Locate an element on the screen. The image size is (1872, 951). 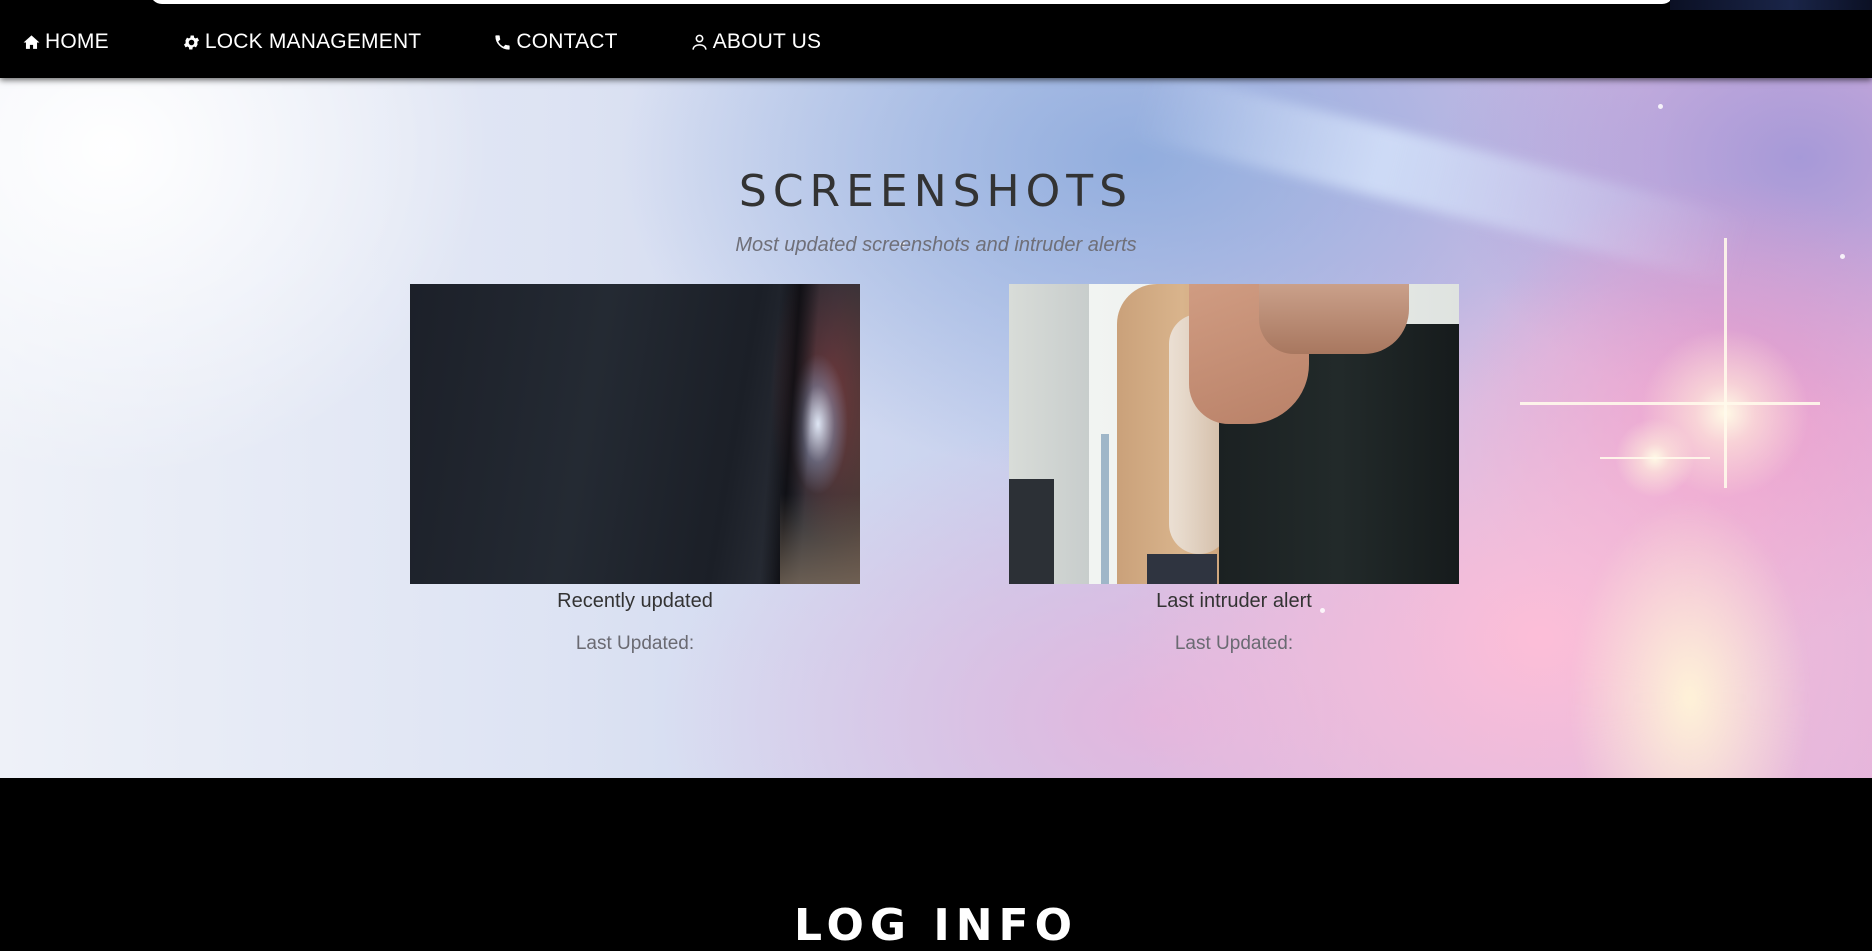
main-nav: HOME LOCK MANAGEMENT CONTACT ABOUT US is located at coordinates (421, 42).